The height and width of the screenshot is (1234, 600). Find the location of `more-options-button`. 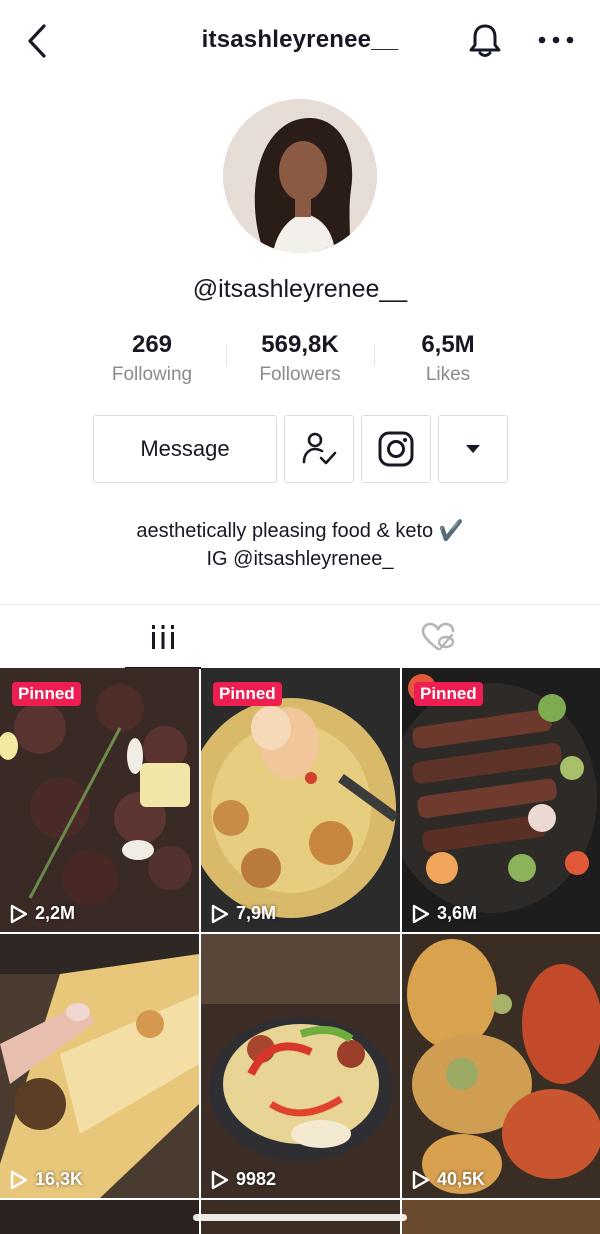

more-options-button is located at coordinates (556, 40).